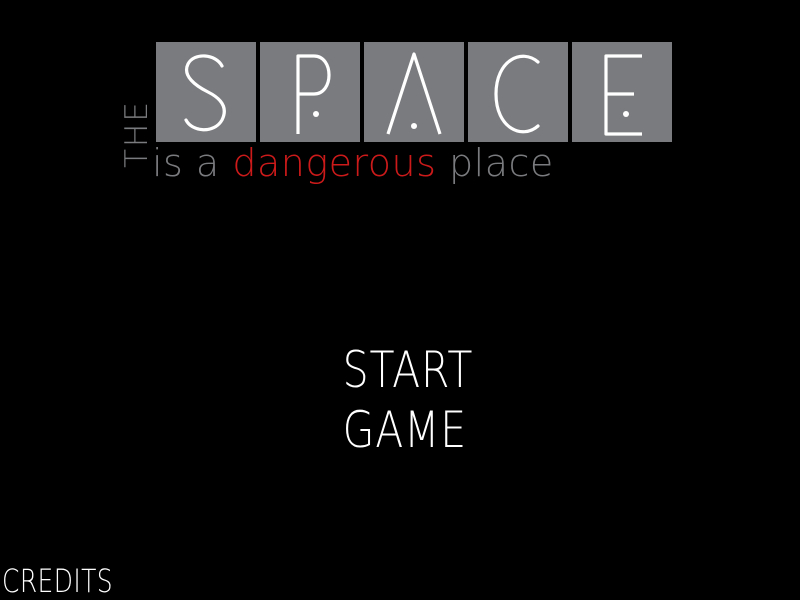 The height and width of the screenshot is (600, 800). What do you see at coordinates (186, 163) in the screenshot?
I see `subtitle-pre: is a` at bounding box center [186, 163].